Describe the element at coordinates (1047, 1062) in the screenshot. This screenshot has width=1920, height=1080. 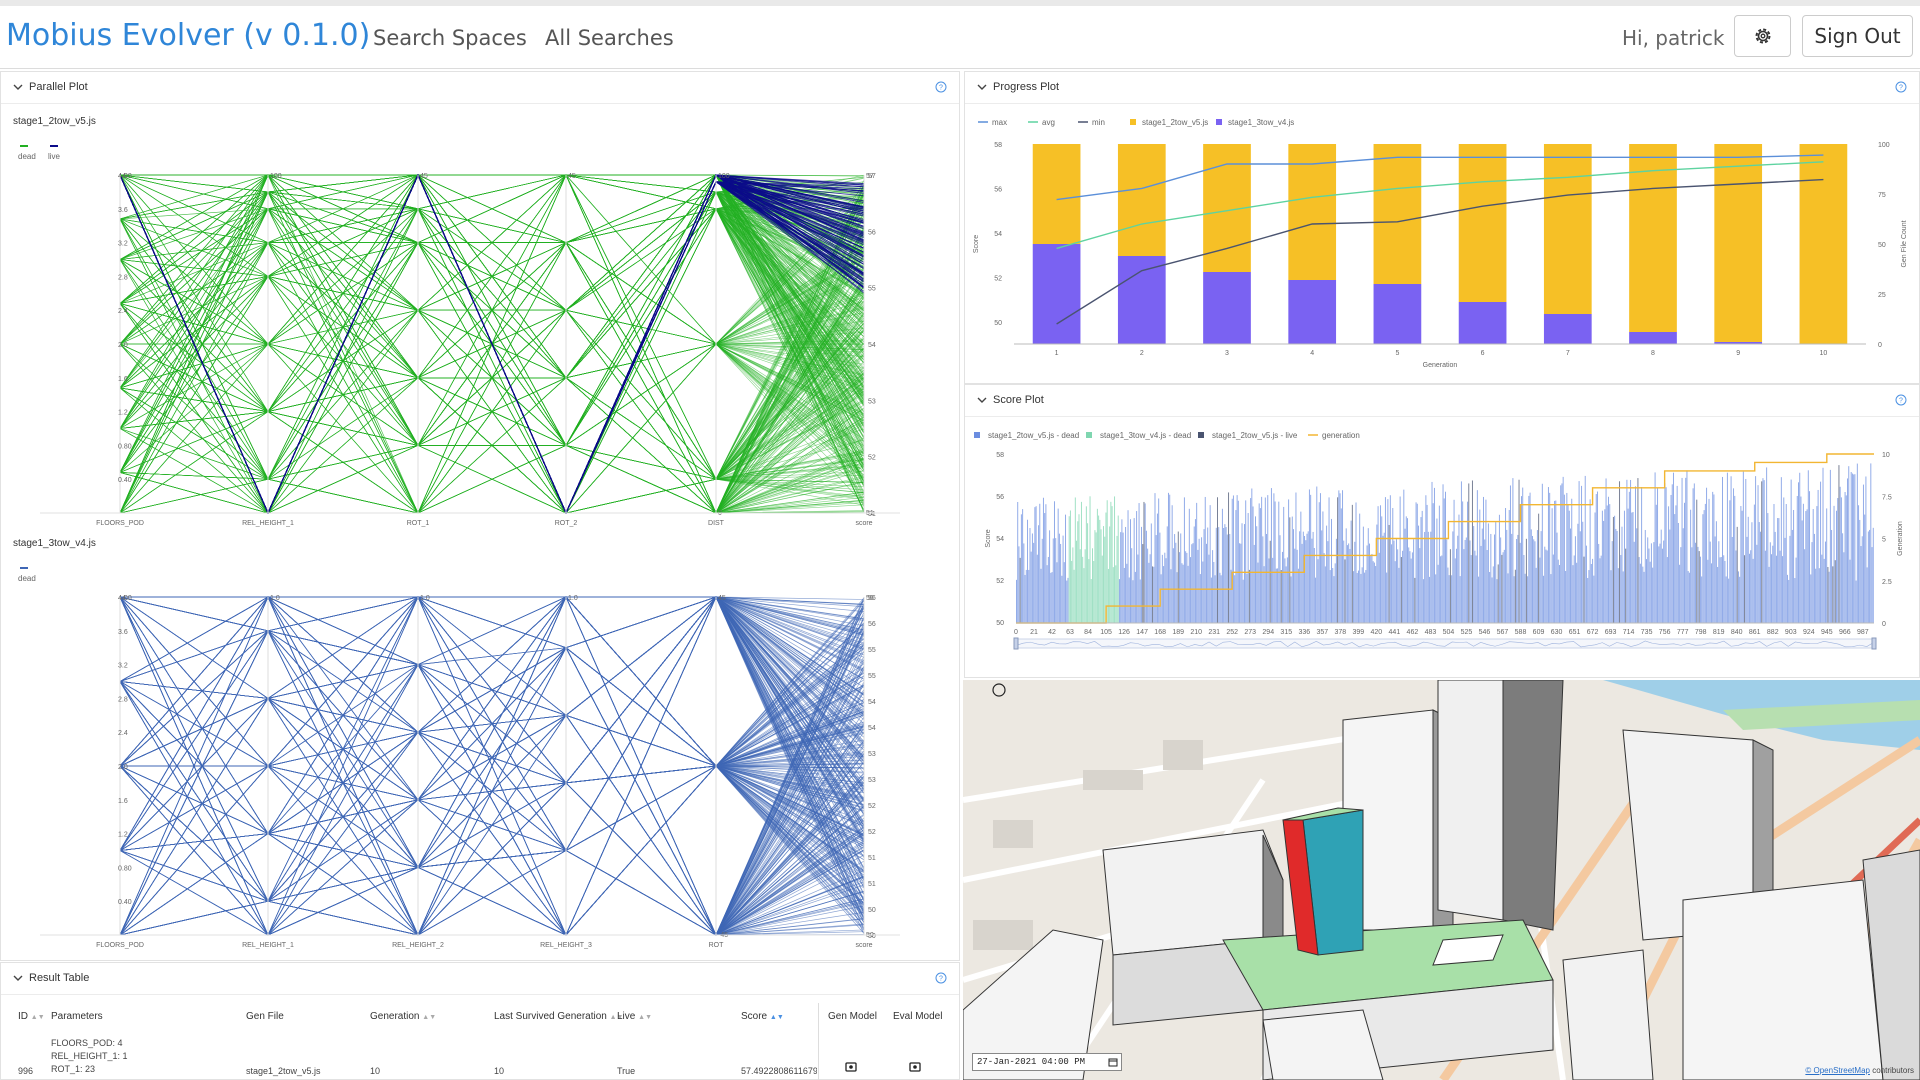
I see `date-time-input: 27-Jan-2021 04:00 PM` at that location.